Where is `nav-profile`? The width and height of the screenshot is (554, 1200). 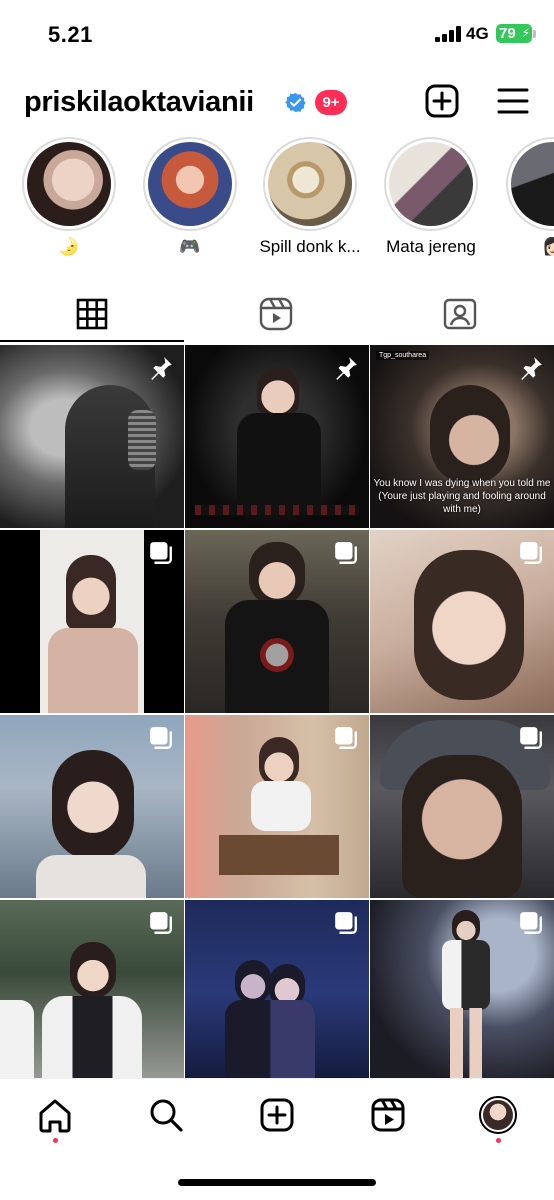 nav-profile is located at coordinates (498, 1118).